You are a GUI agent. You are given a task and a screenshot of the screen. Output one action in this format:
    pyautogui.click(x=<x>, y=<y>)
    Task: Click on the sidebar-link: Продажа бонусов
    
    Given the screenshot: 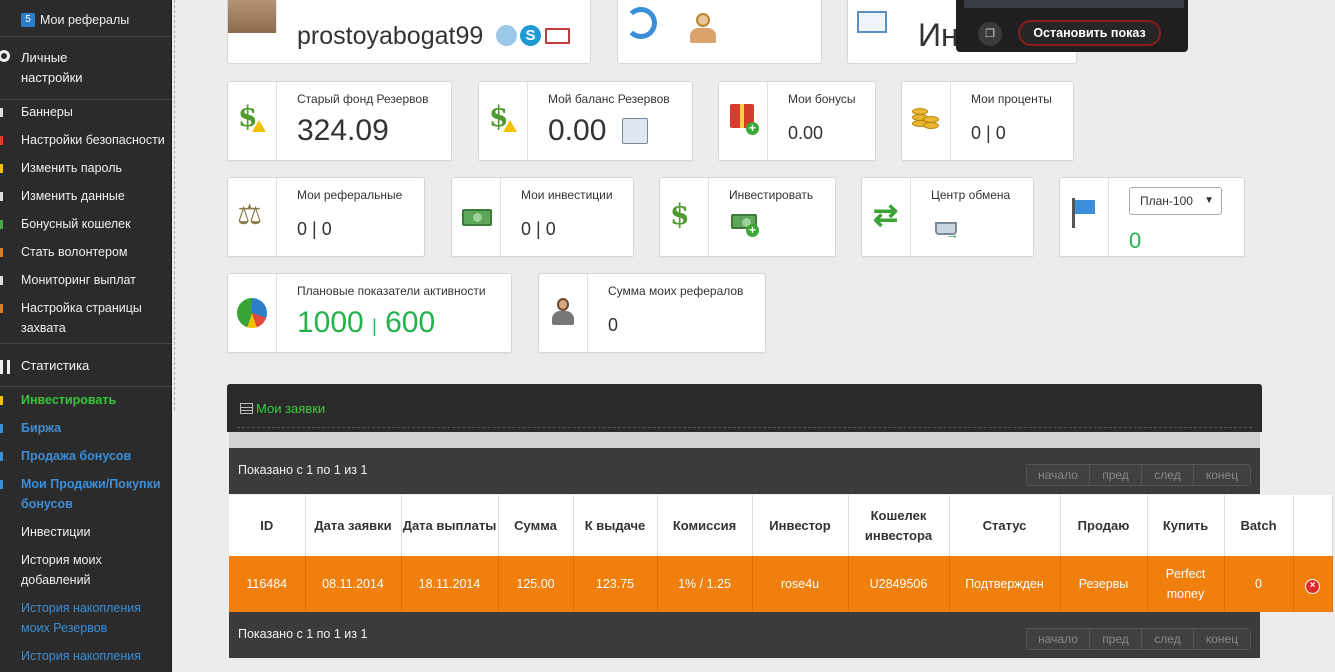 What is the action you would take?
    pyautogui.click(x=86, y=456)
    